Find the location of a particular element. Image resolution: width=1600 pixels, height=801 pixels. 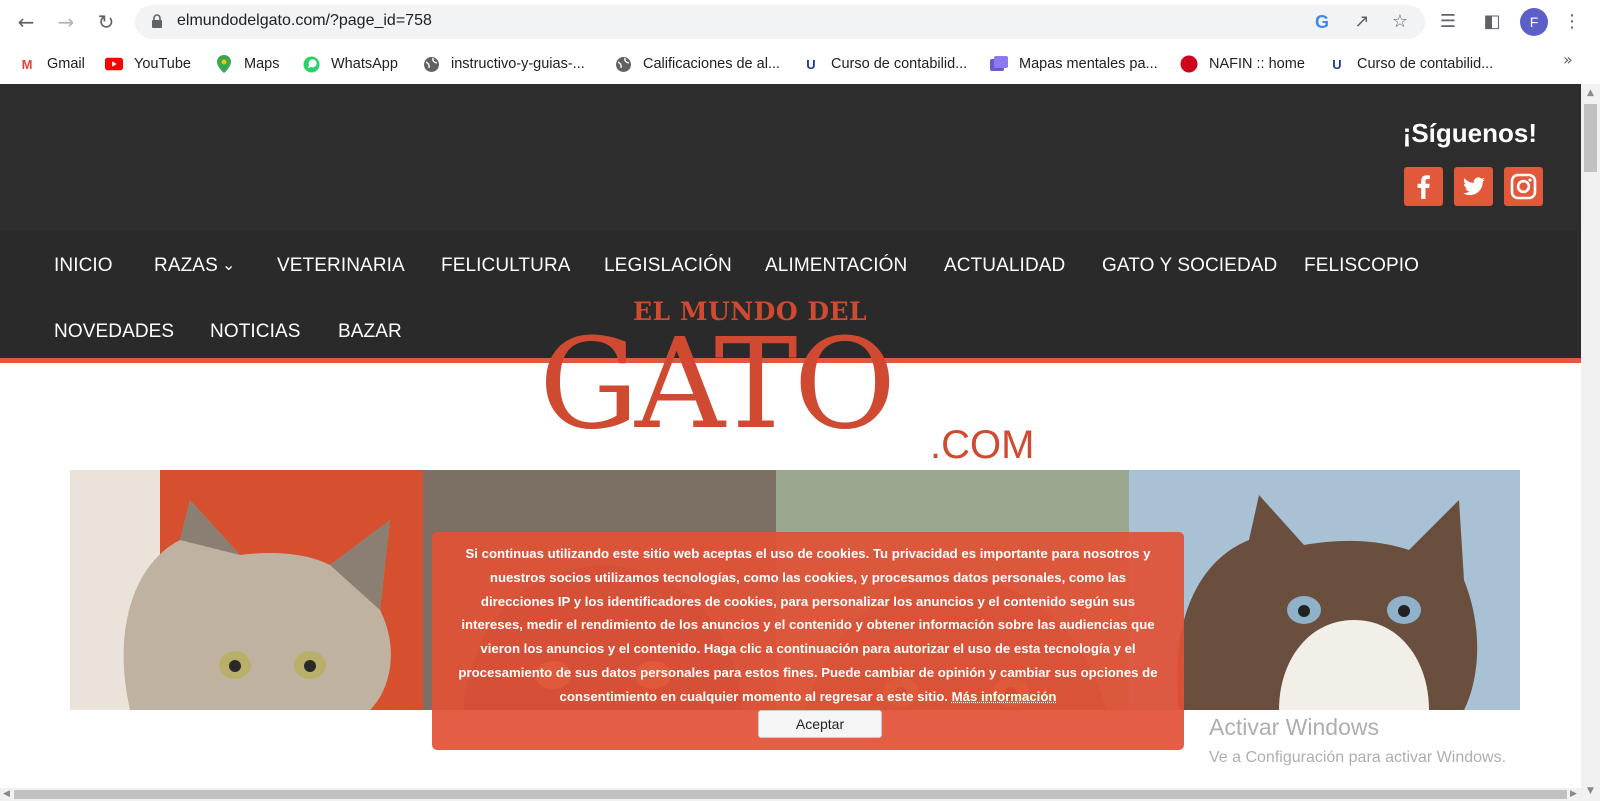

bookmark-whatsapp: WhatsApp is located at coordinates (350, 64).